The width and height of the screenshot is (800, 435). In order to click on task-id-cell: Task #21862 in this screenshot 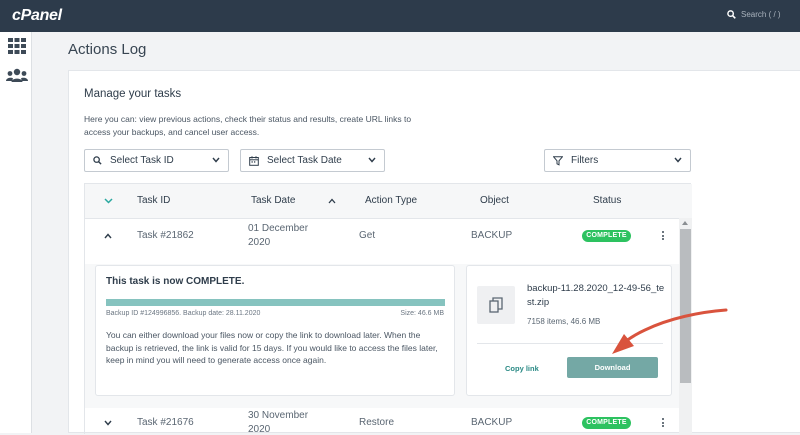, I will do `click(165, 235)`.